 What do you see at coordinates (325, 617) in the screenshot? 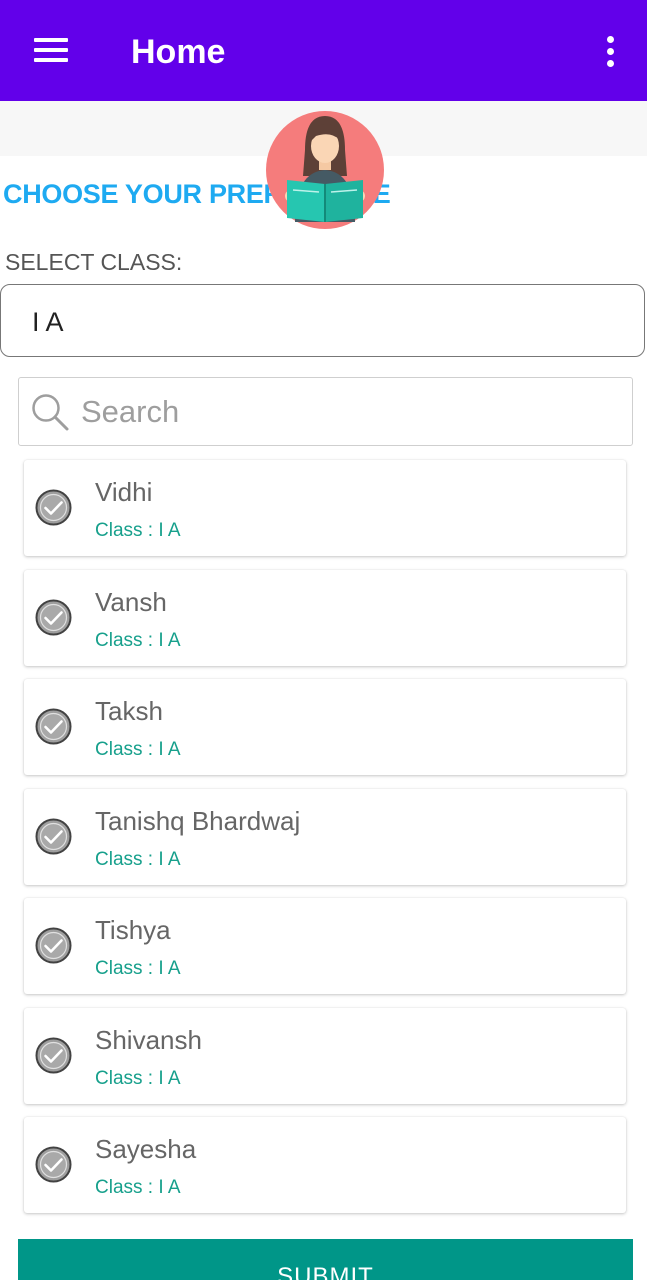
I see `student-card: Vansh Class : I A` at bounding box center [325, 617].